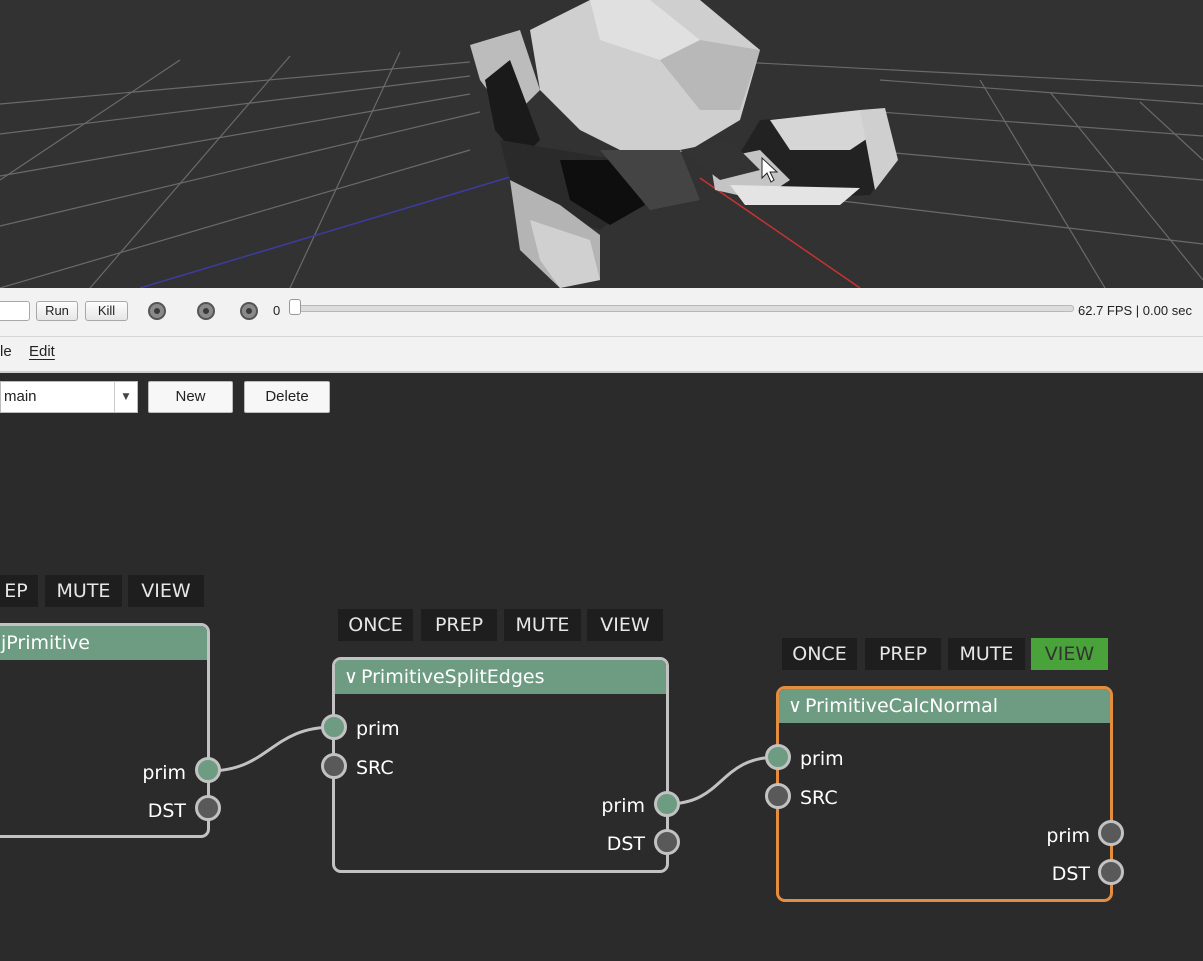  Describe the element at coordinates (295, 307) in the screenshot. I see `frame-slider-handle` at that location.